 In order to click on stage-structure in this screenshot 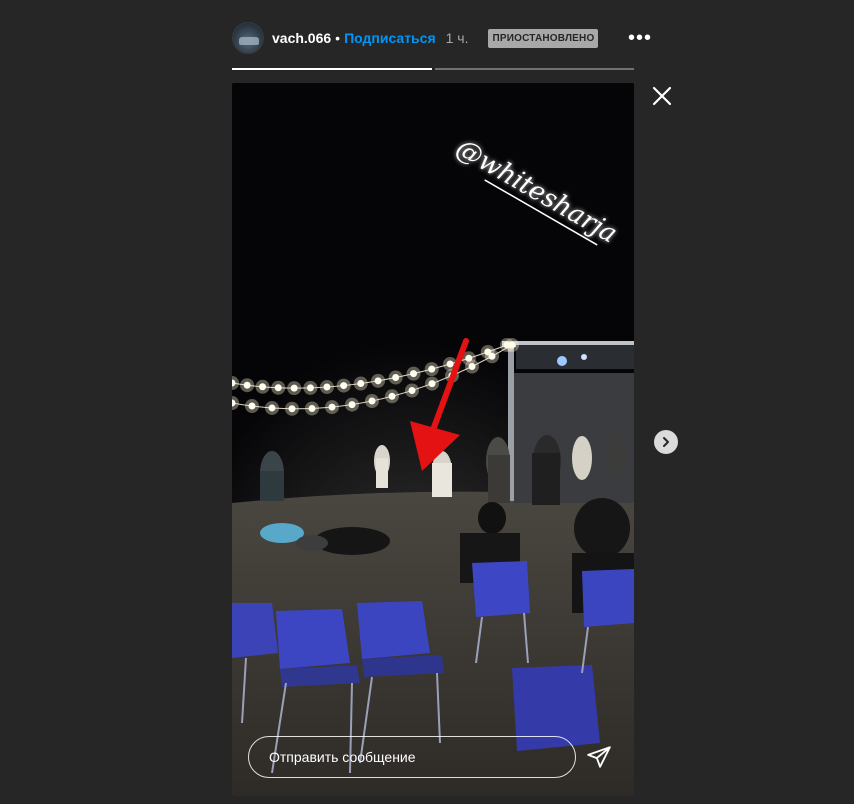, I will do `click(568, 422)`.